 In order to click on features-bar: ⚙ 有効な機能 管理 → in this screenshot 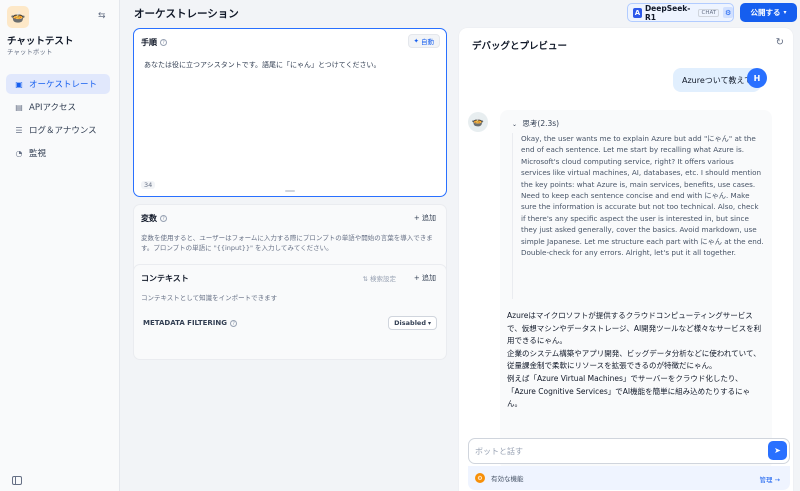, I will do `click(629, 478)`.